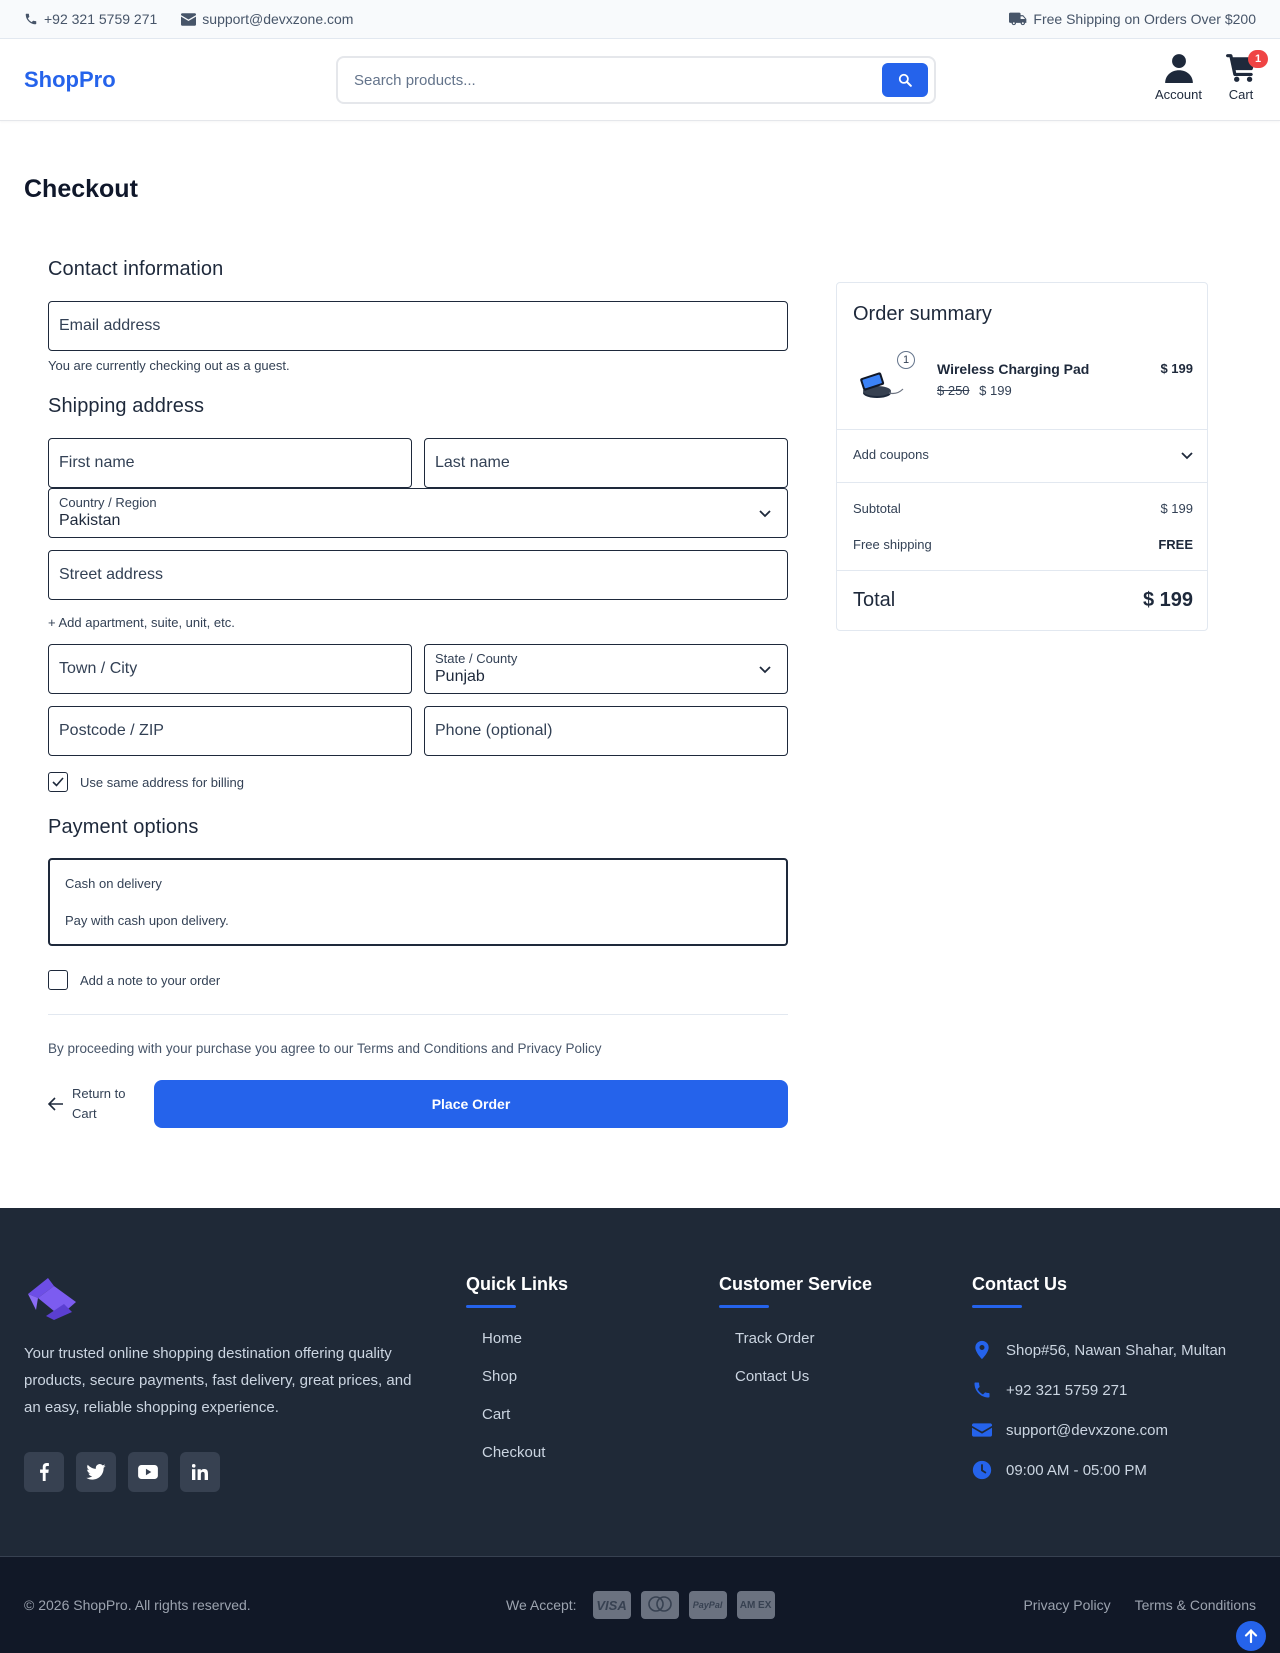 The width and height of the screenshot is (1280, 1653). I want to click on topbar-phone: +92 321 5759 271, so click(90, 19).